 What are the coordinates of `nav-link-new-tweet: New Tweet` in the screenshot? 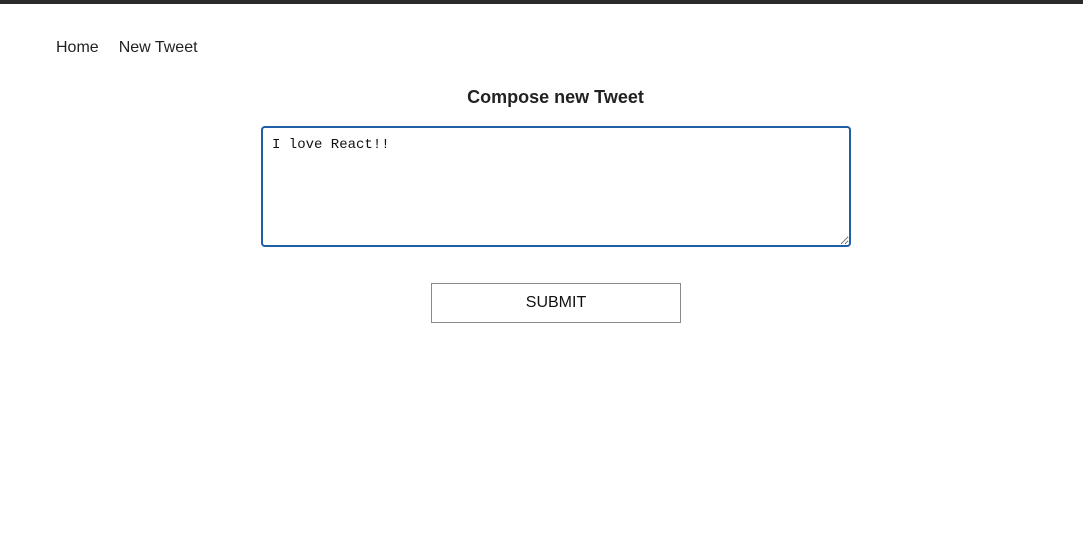 It's located at (158, 48).